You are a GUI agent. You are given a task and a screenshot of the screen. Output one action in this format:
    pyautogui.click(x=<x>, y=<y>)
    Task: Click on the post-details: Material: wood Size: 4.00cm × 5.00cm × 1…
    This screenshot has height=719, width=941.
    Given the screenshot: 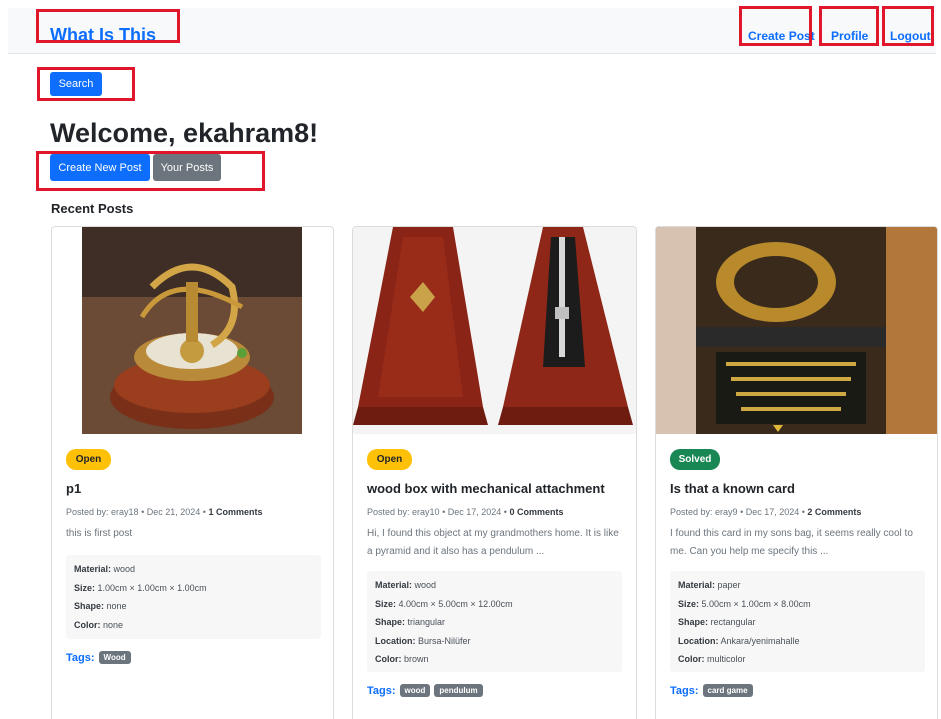 What is the action you would take?
    pyautogui.click(x=494, y=621)
    